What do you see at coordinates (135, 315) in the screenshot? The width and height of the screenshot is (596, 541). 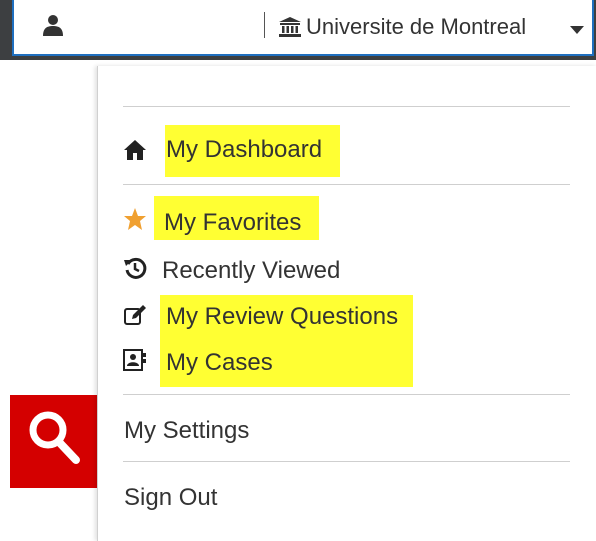 I see `edit-icon` at bounding box center [135, 315].